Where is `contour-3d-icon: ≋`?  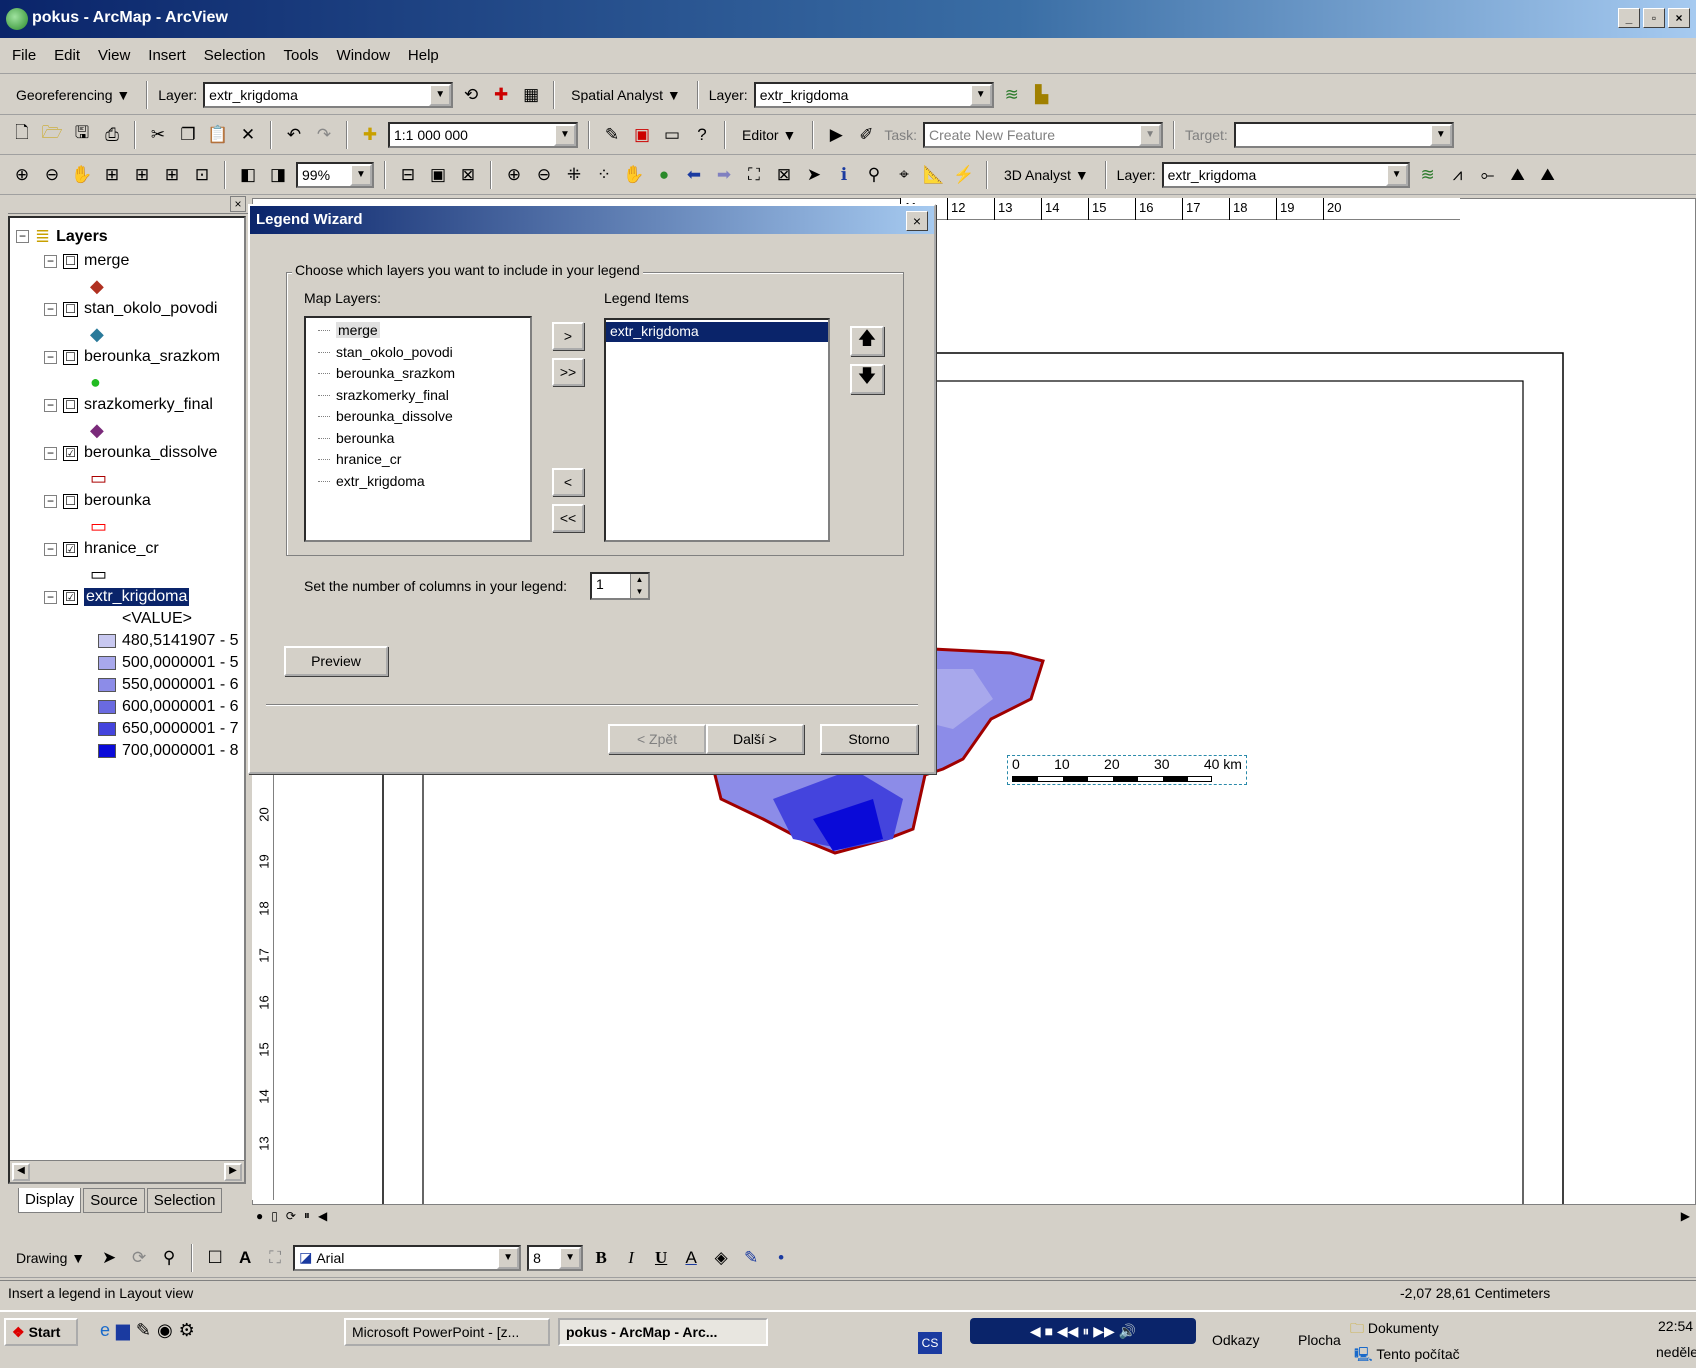 contour-3d-icon: ≋ is located at coordinates (1428, 175).